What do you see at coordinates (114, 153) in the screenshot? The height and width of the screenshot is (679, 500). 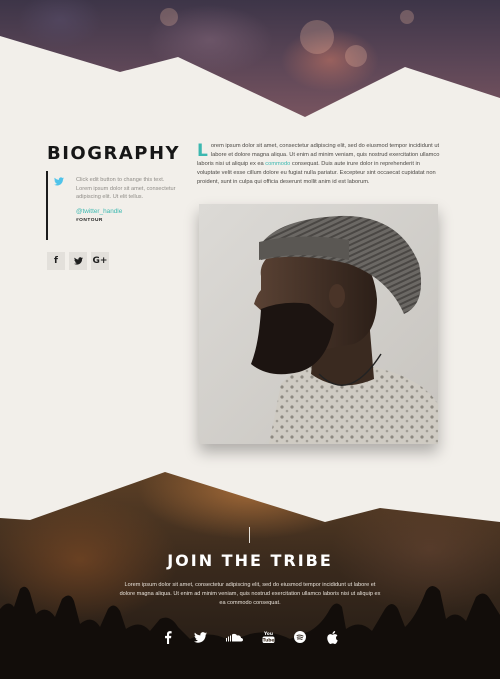 I see `biography-title: BIOGRAPHY` at bounding box center [114, 153].